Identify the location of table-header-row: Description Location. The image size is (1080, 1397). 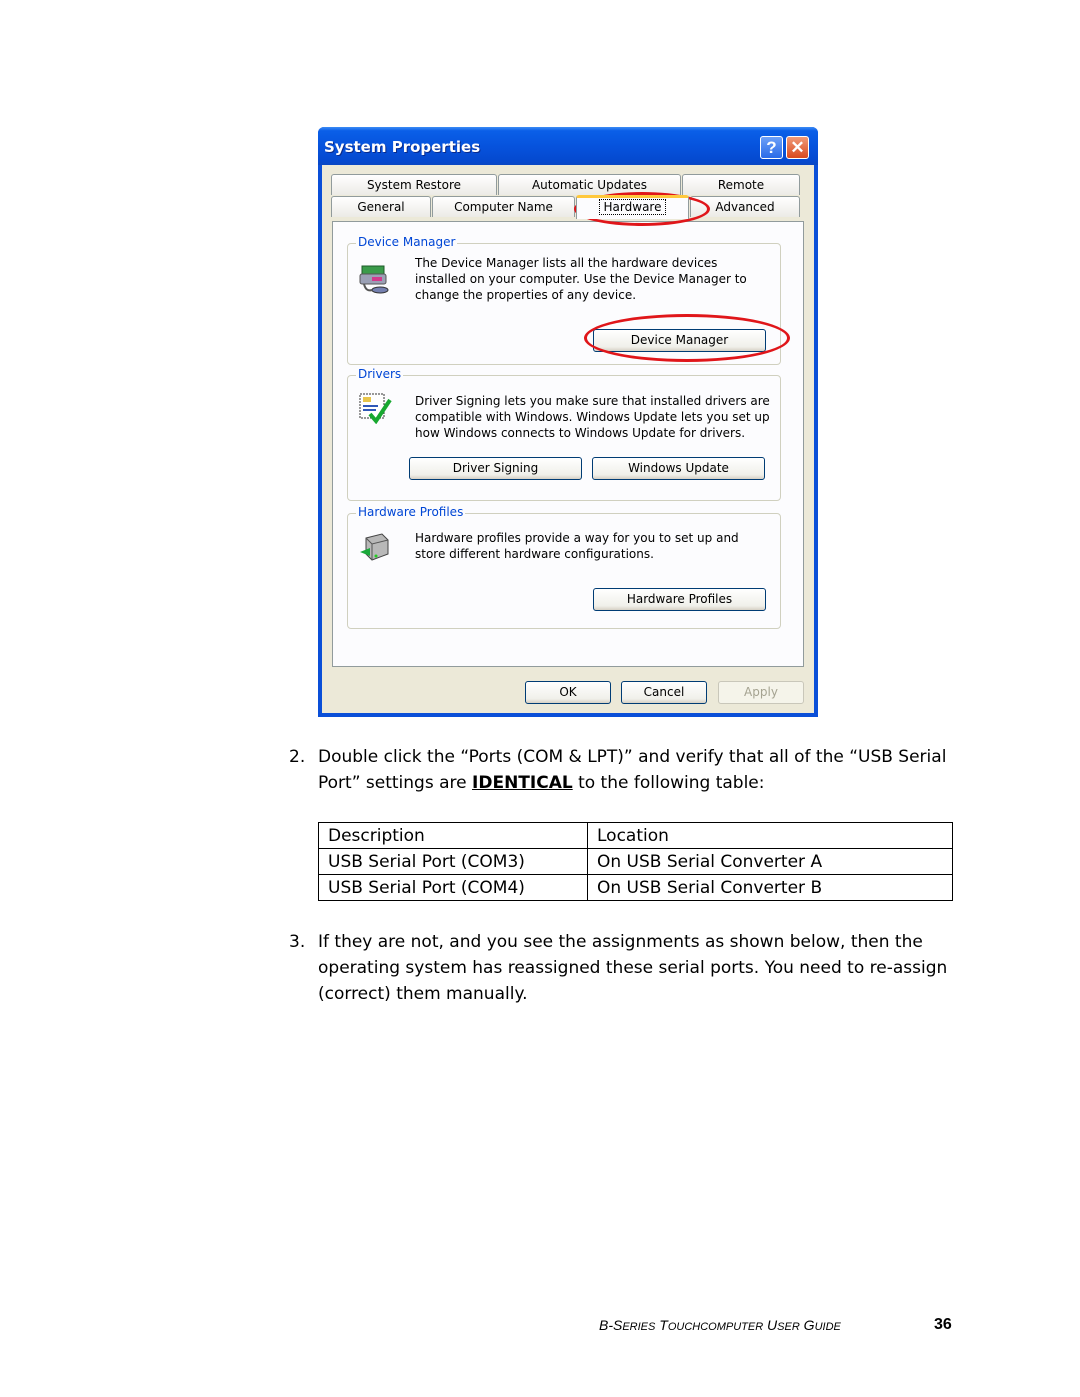
(635, 835).